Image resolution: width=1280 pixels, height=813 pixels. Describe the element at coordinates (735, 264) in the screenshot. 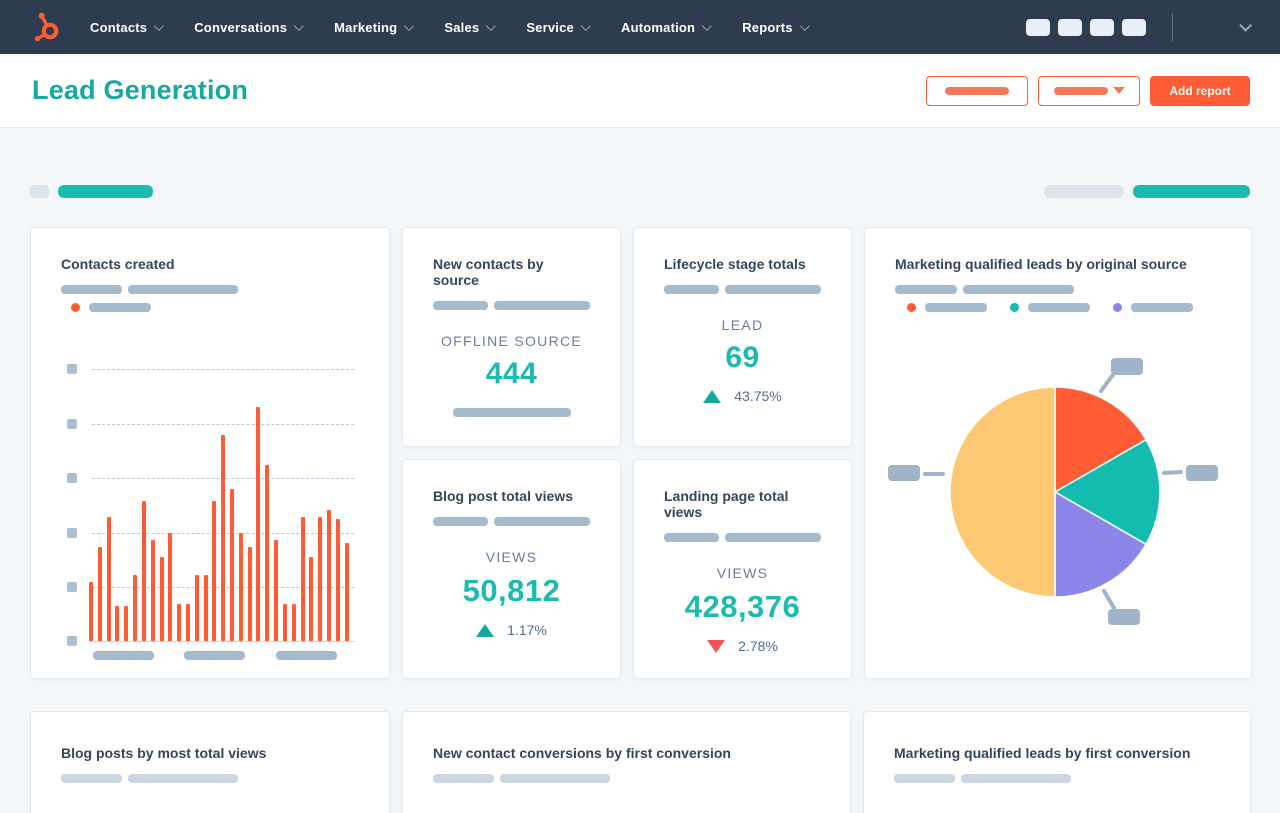

I see `card-title: Lifecycle stage totals` at that location.